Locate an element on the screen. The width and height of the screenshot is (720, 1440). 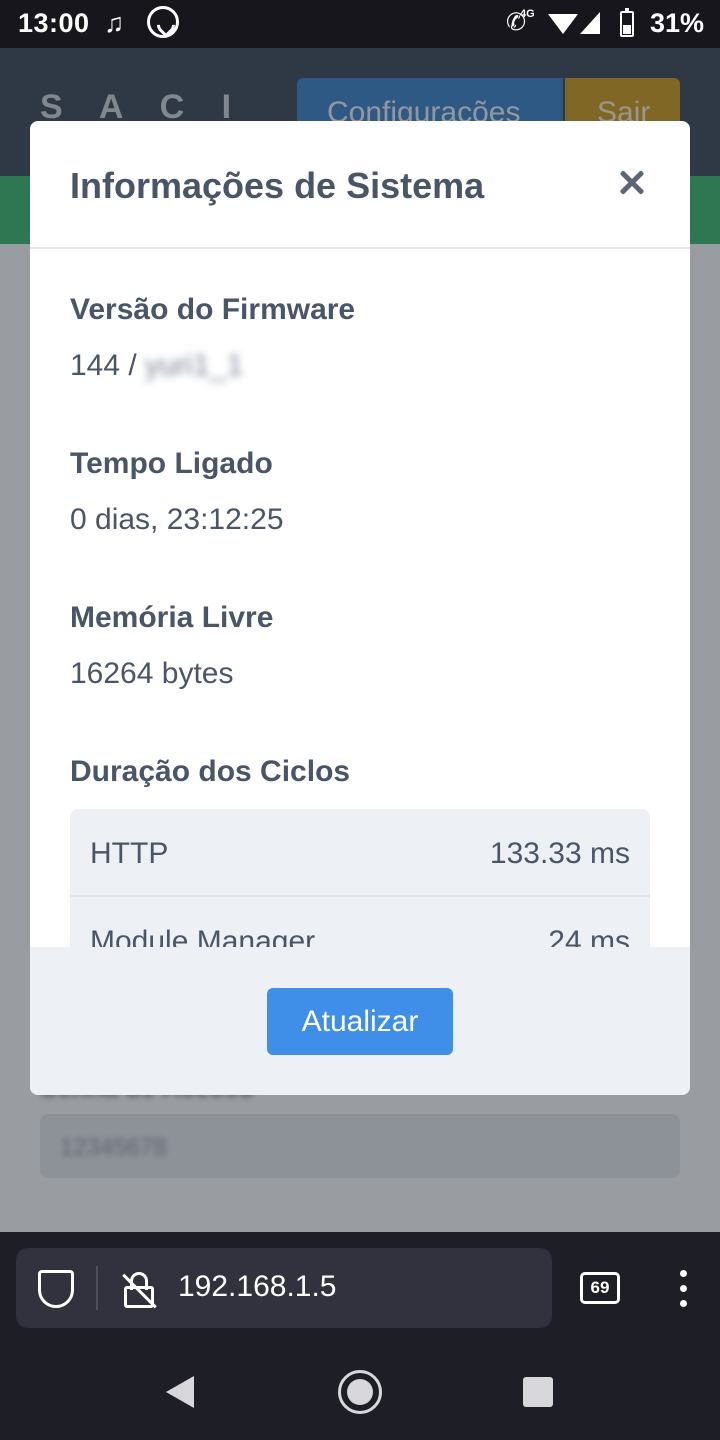
insecure-lock-icon is located at coordinates (140, 1290).